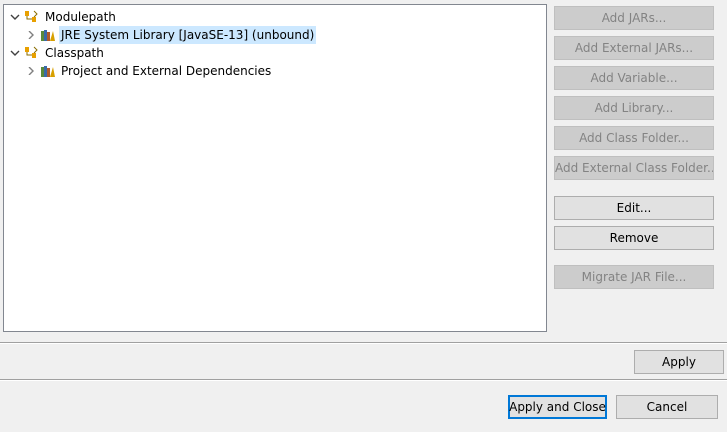  What do you see at coordinates (188, 35) in the screenshot?
I see `tree-item-label: JRE System Library [JavaSE-13] (unbound)` at bounding box center [188, 35].